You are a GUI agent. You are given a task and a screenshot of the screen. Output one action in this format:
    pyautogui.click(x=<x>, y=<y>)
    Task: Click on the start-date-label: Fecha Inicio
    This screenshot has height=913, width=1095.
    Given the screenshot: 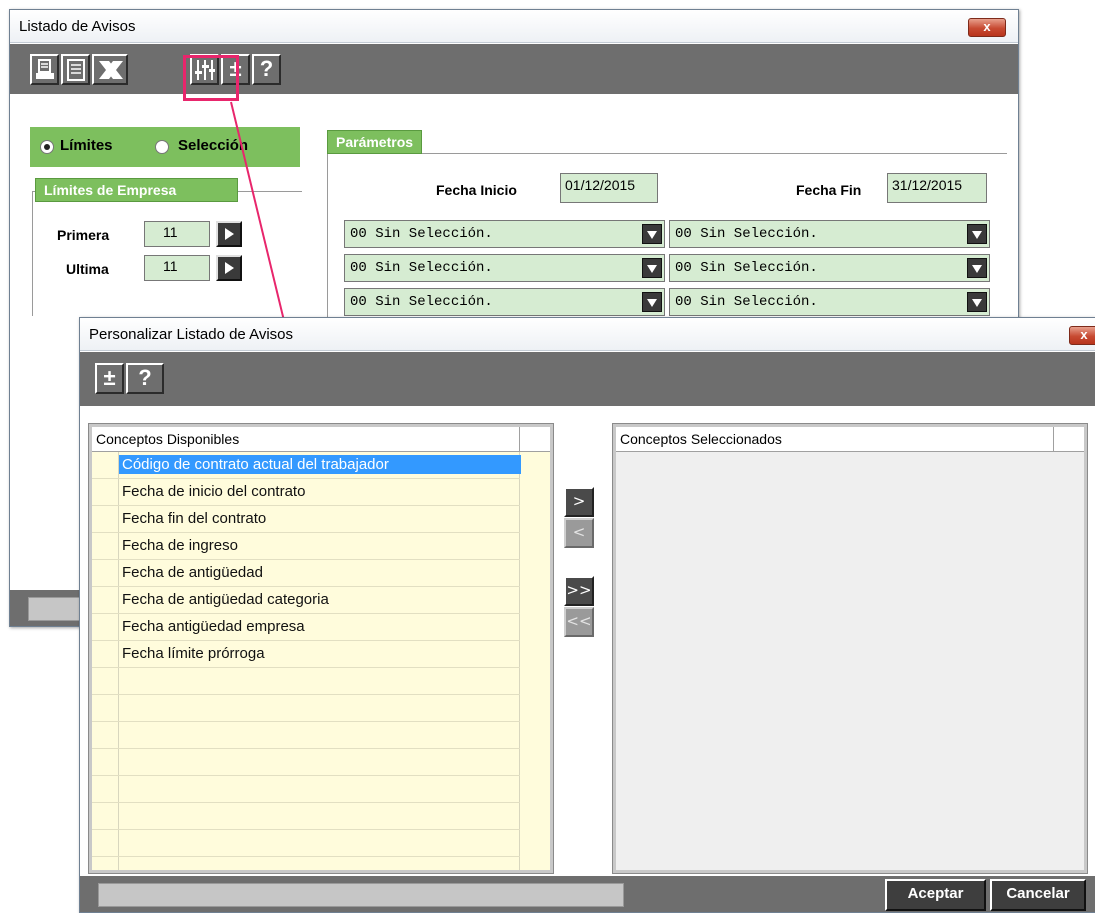 What is the action you would take?
    pyautogui.click(x=476, y=190)
    